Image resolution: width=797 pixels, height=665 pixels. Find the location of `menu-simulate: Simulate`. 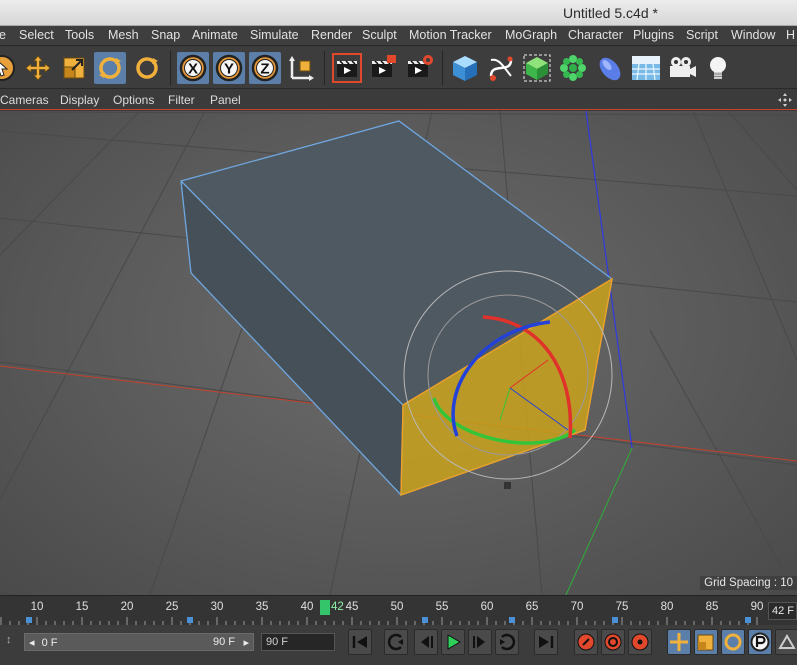

menu-simulate: Simulate is located at coordinates (274, 35).